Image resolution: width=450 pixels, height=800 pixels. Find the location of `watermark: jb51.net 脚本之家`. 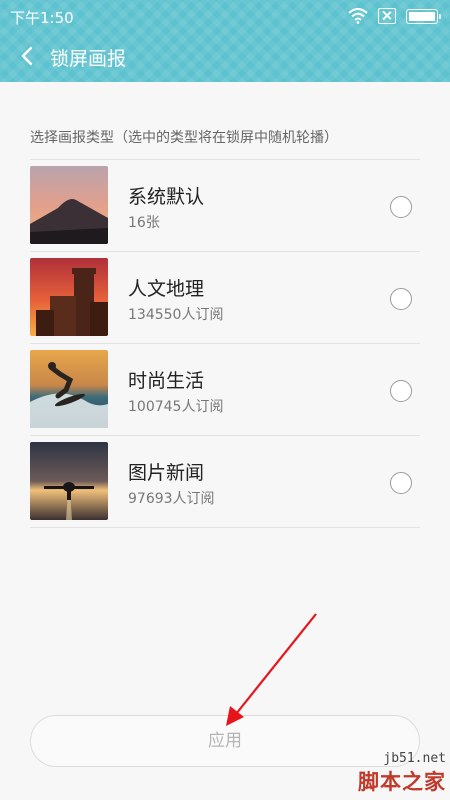

watermark: jb51.net 脚本之家 is located at coordinates (402, 773).